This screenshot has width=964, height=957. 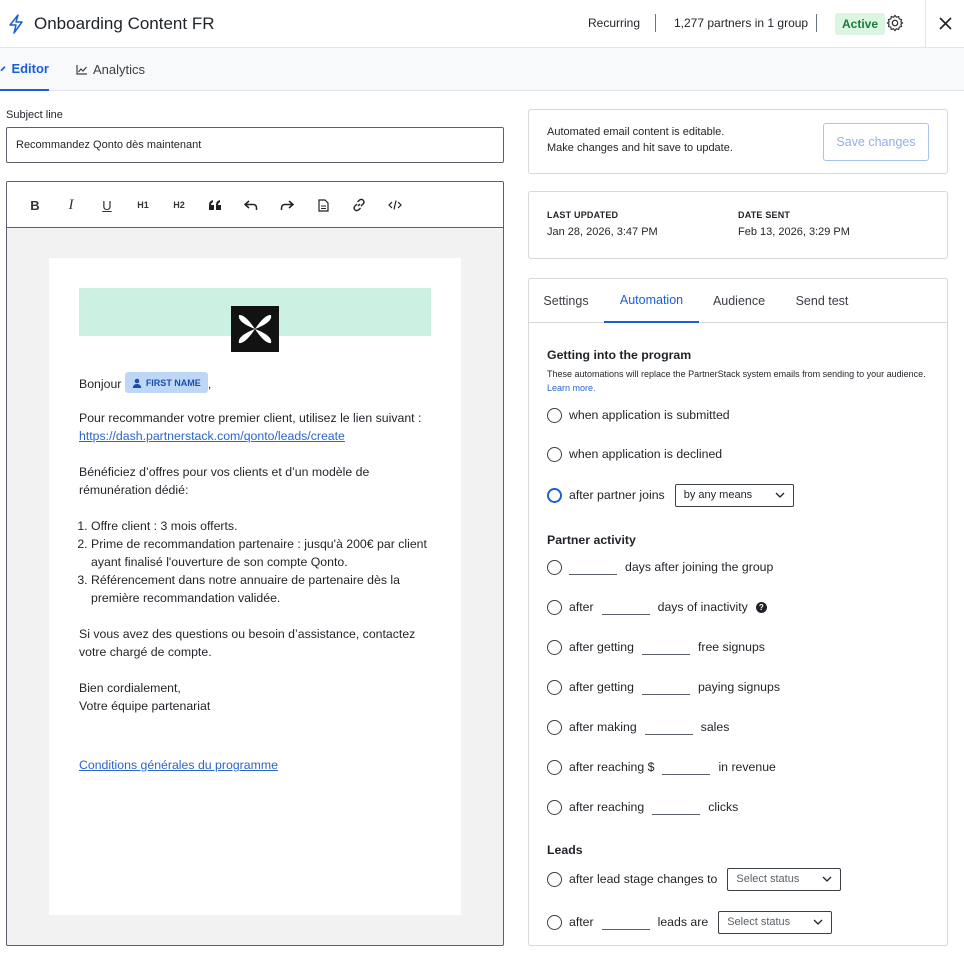 I want to click on tab-automation: Automation, so click(x=651, y=301).